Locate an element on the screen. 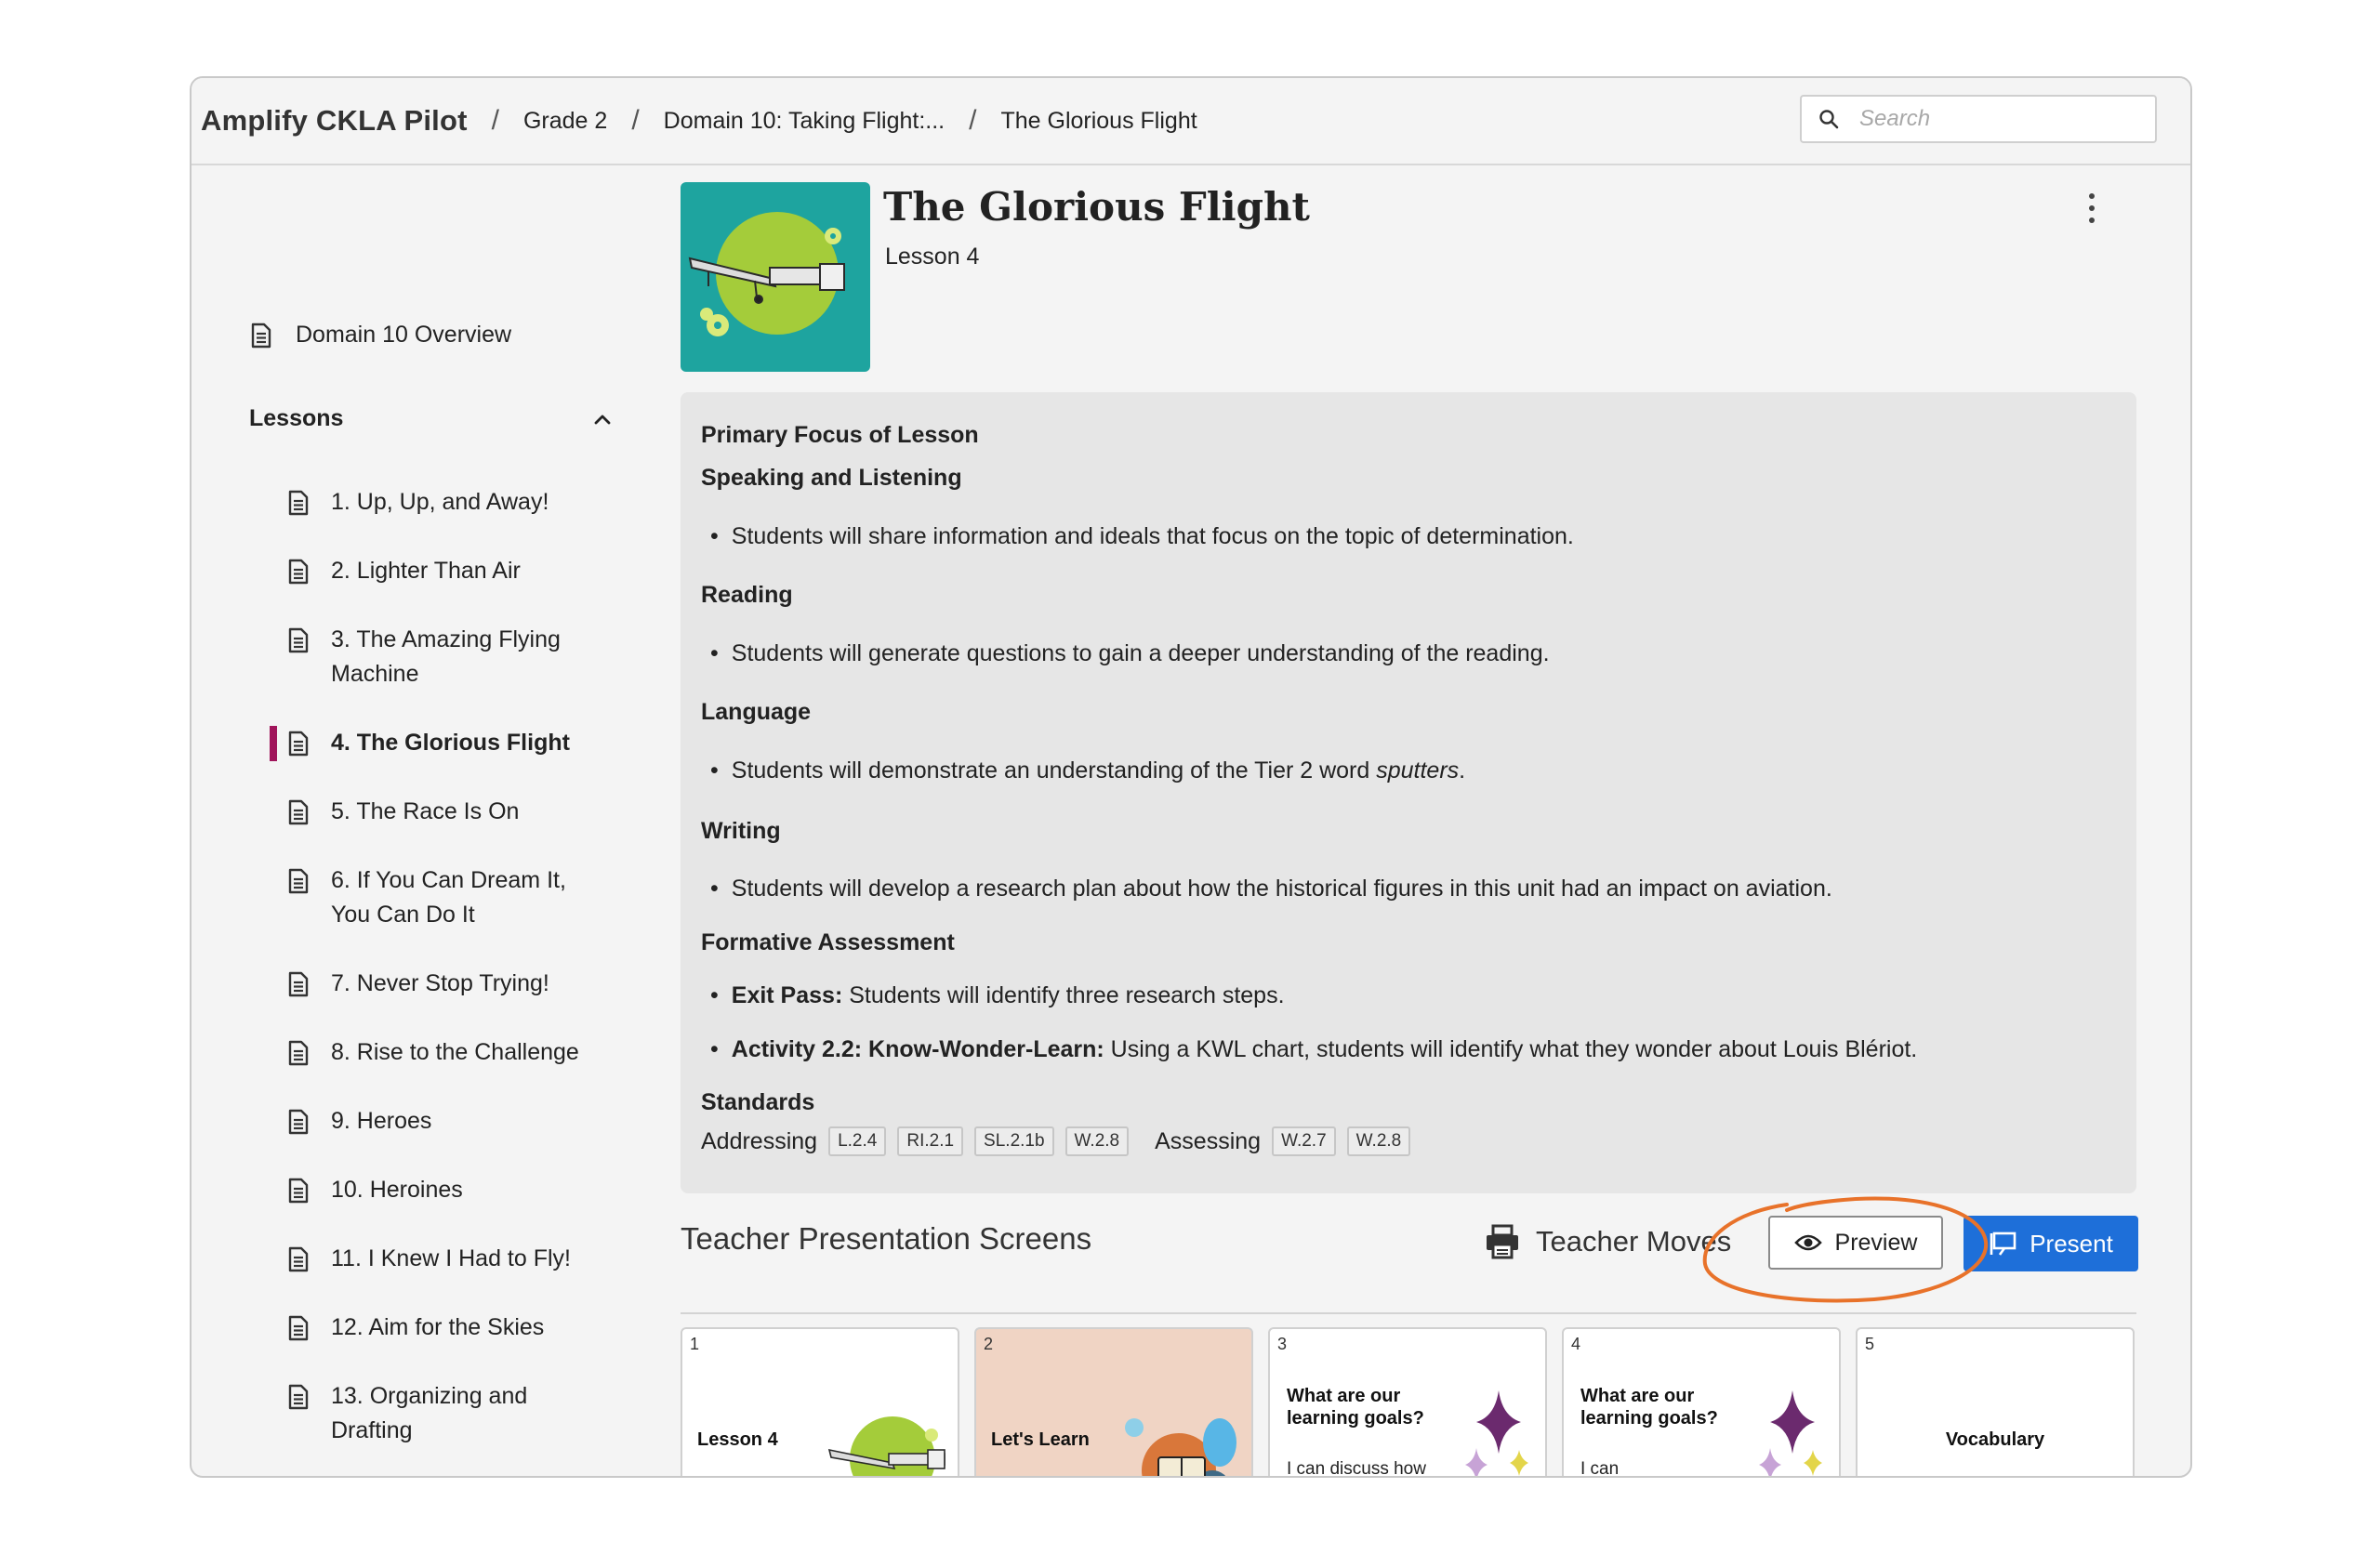  screen-card-5: 5 Vocabulary is located at coordinates (1995, 1401).